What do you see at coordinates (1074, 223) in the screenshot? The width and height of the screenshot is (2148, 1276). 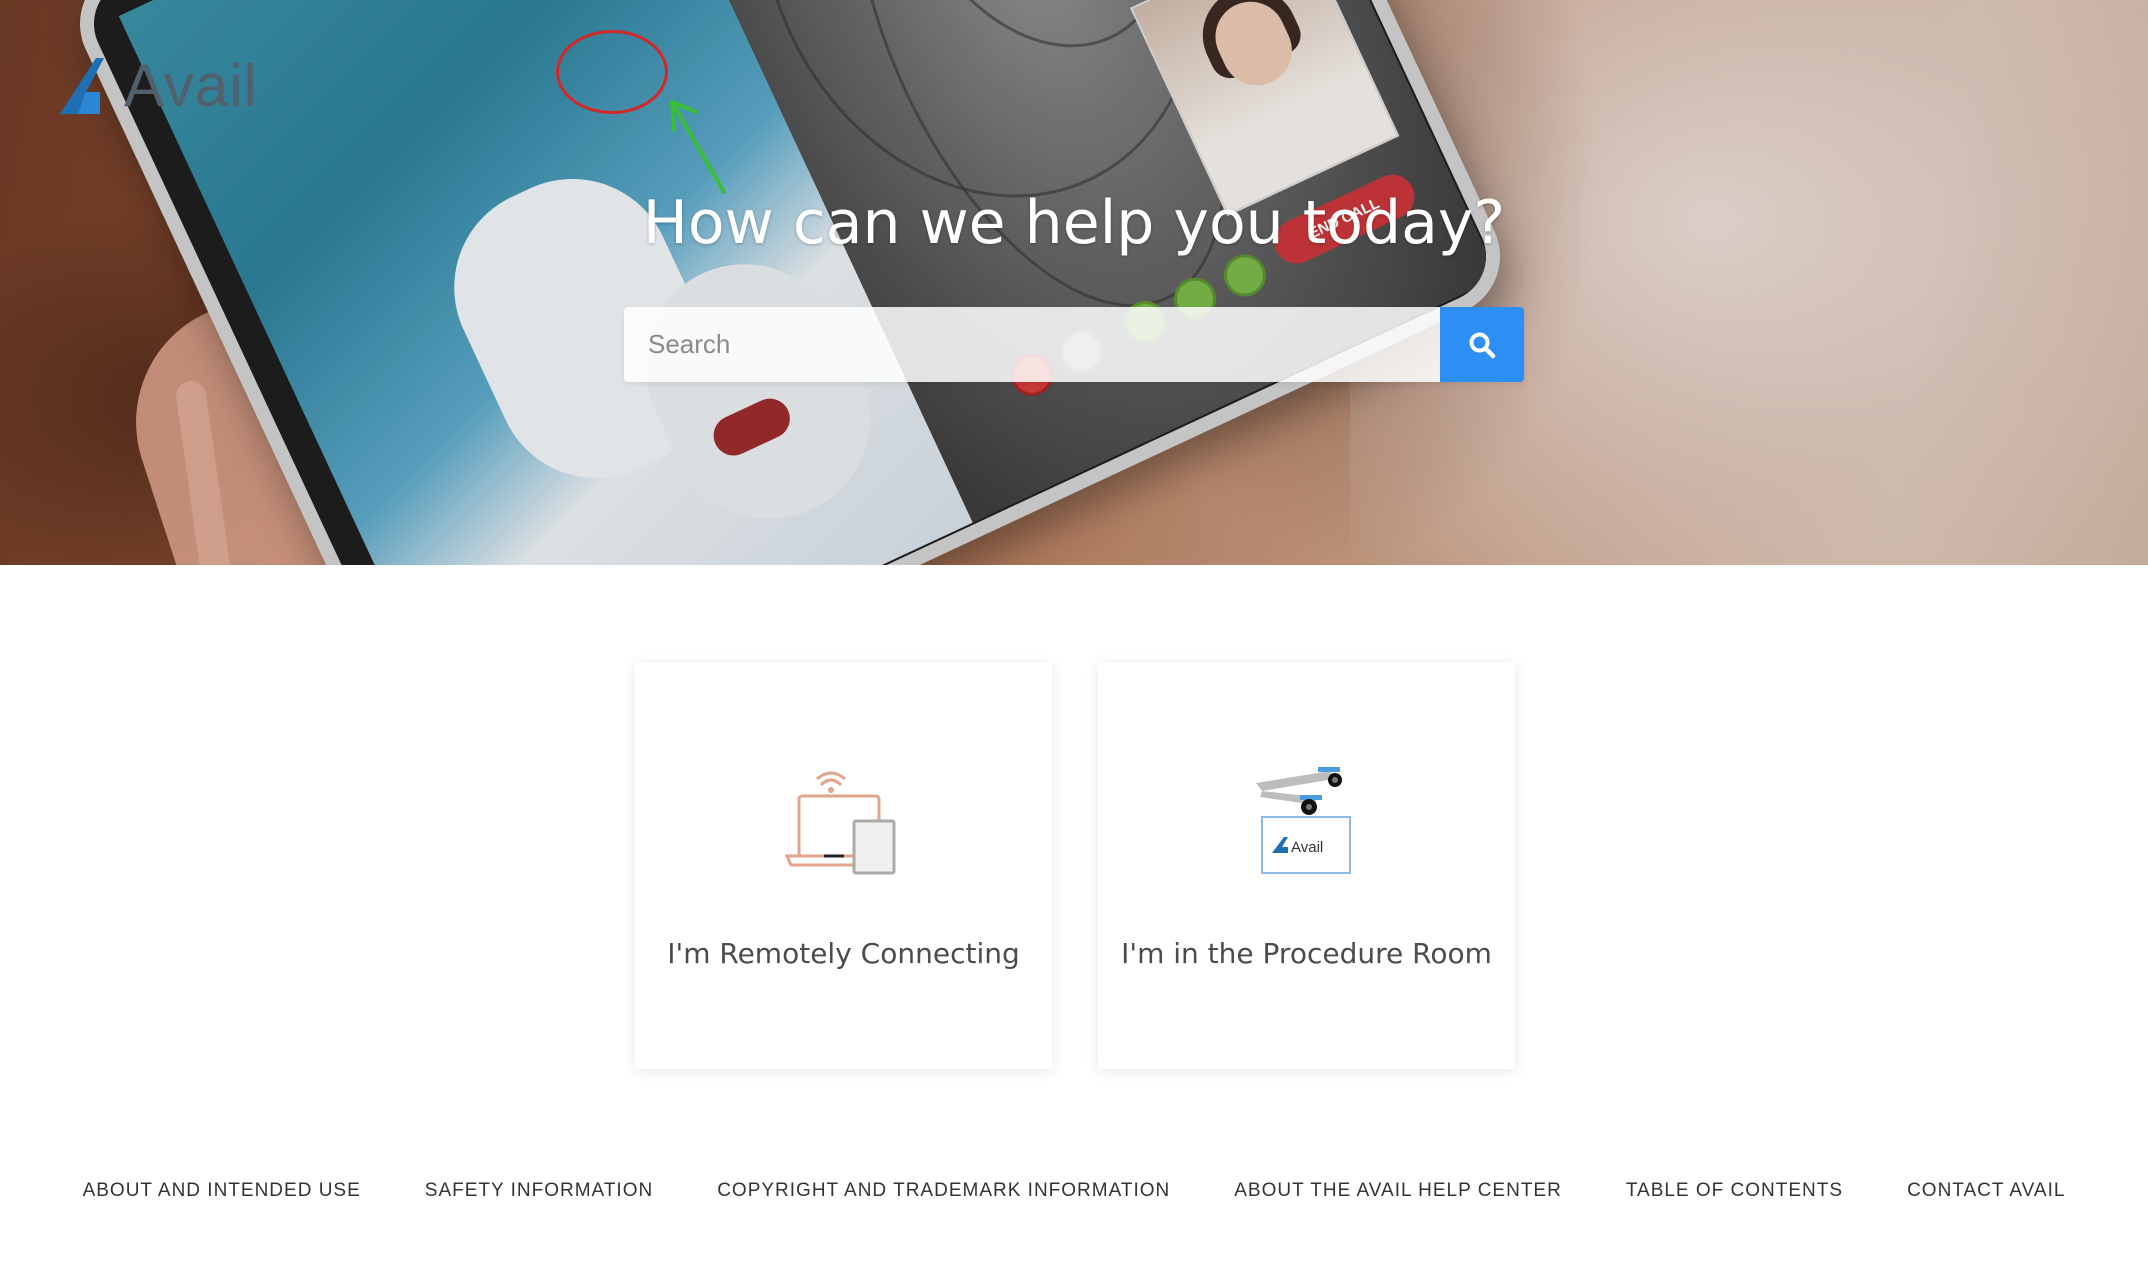 I see `page-title: How can we help you today?` at bounding box center [1074, 223].